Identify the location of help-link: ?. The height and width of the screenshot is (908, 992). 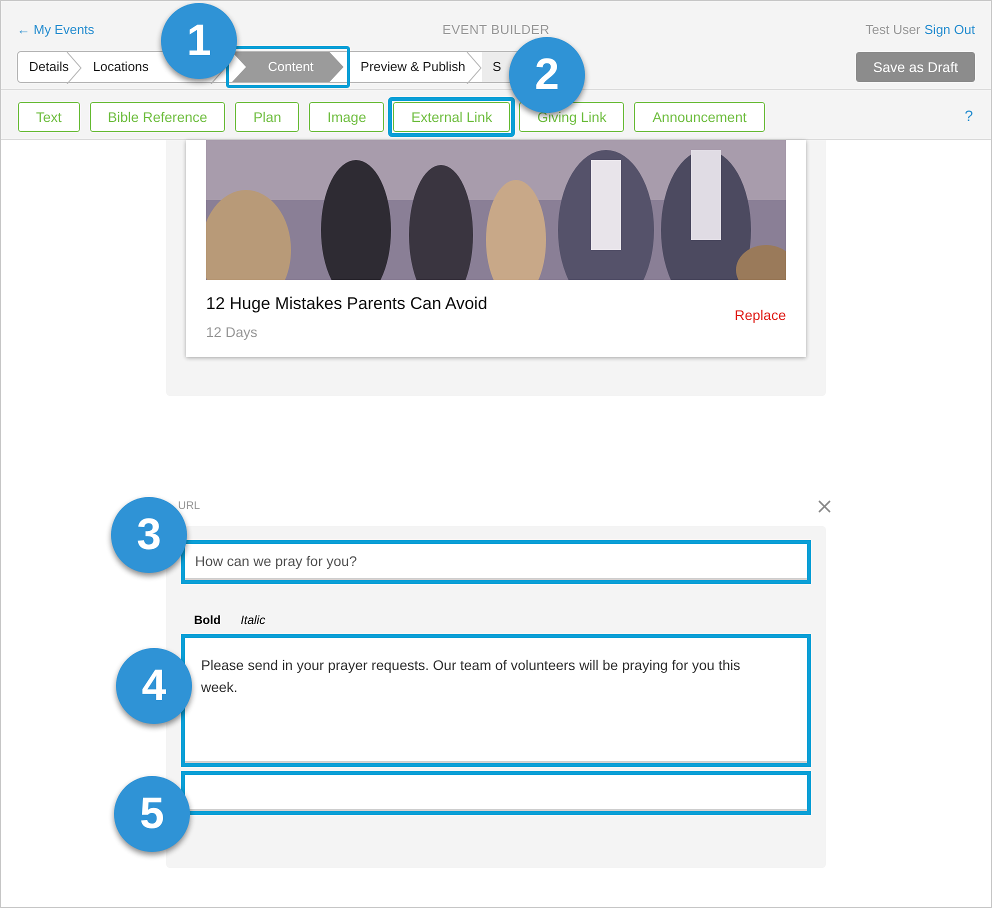
(968, 117).